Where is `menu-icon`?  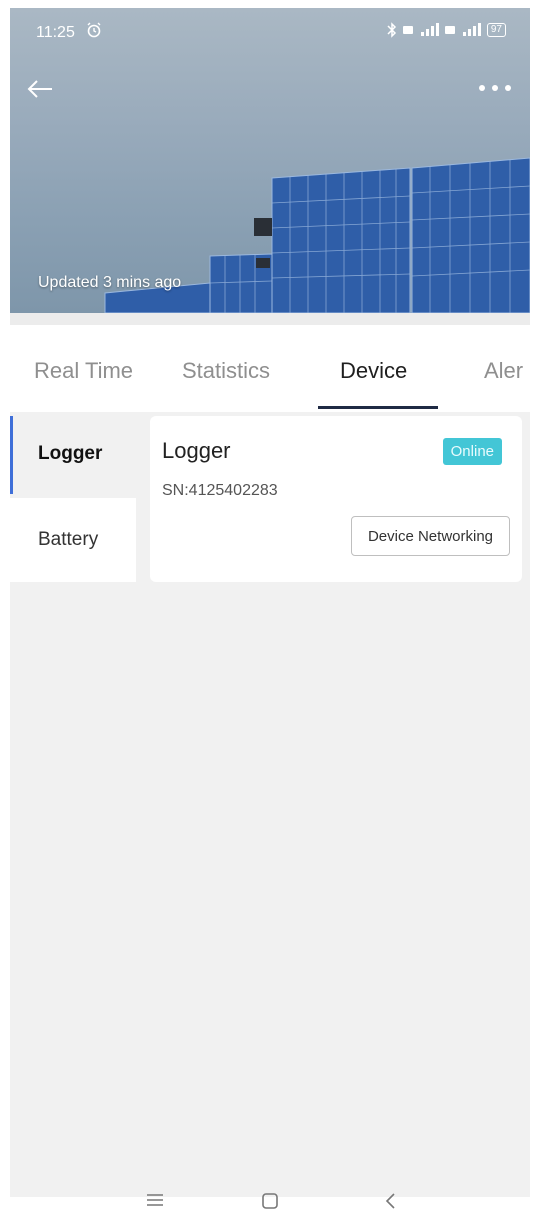
menu-icon is located at coordinates (155, 1200).